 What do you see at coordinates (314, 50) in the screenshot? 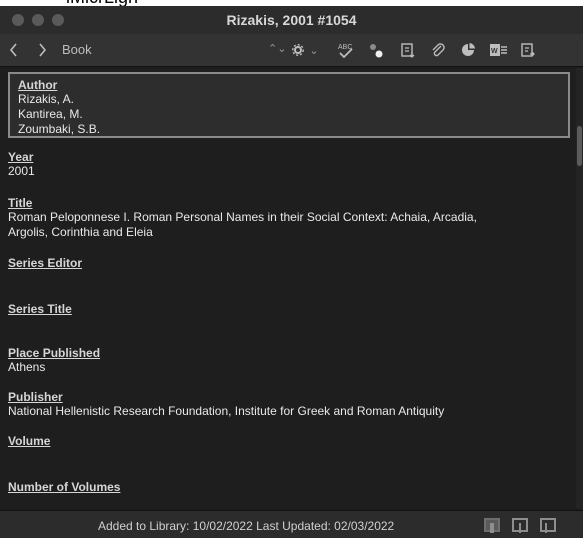
I see `settings-menu-chevron-icon: ⌄` at bounding box center [314, 50].